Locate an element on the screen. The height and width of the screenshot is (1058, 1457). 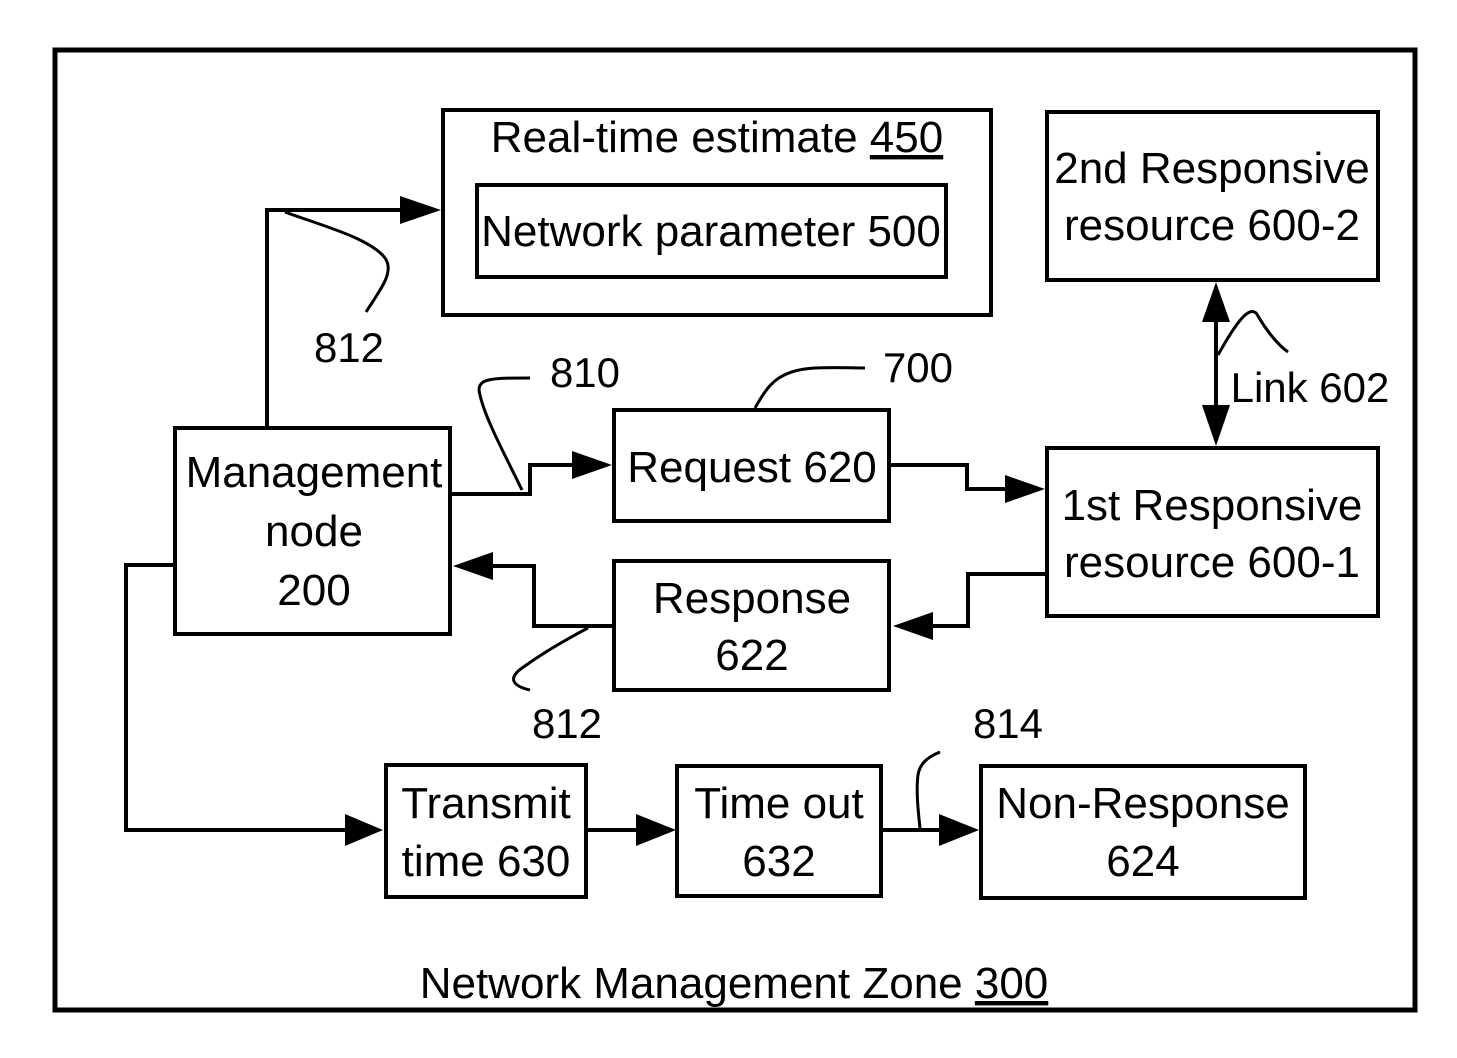
link-602-label: Link 602 is located at coordinates (1310, 387).